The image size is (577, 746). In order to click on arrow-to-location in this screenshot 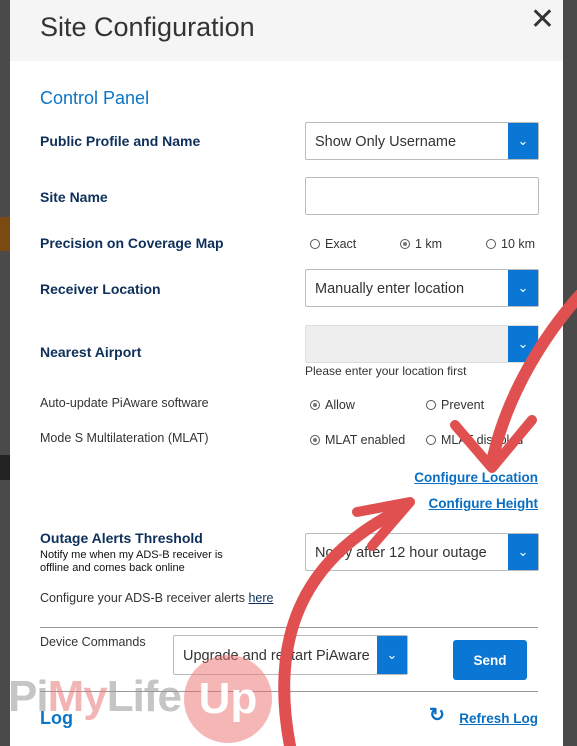, I will do `click(531, 378)`.